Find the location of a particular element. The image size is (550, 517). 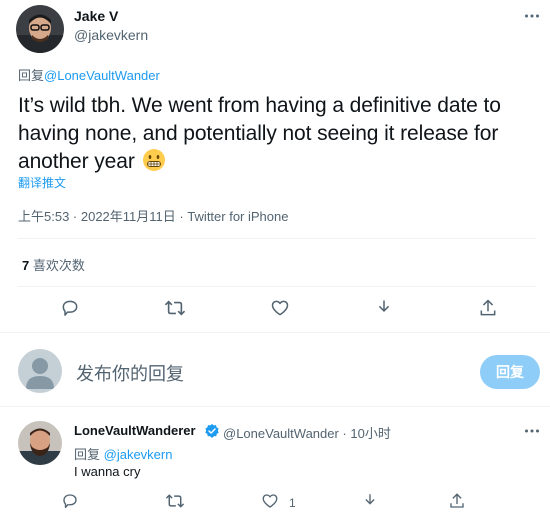

reply-author-handle: @LoneVaultWander · 10小时 is located at coordinates (307, 432).